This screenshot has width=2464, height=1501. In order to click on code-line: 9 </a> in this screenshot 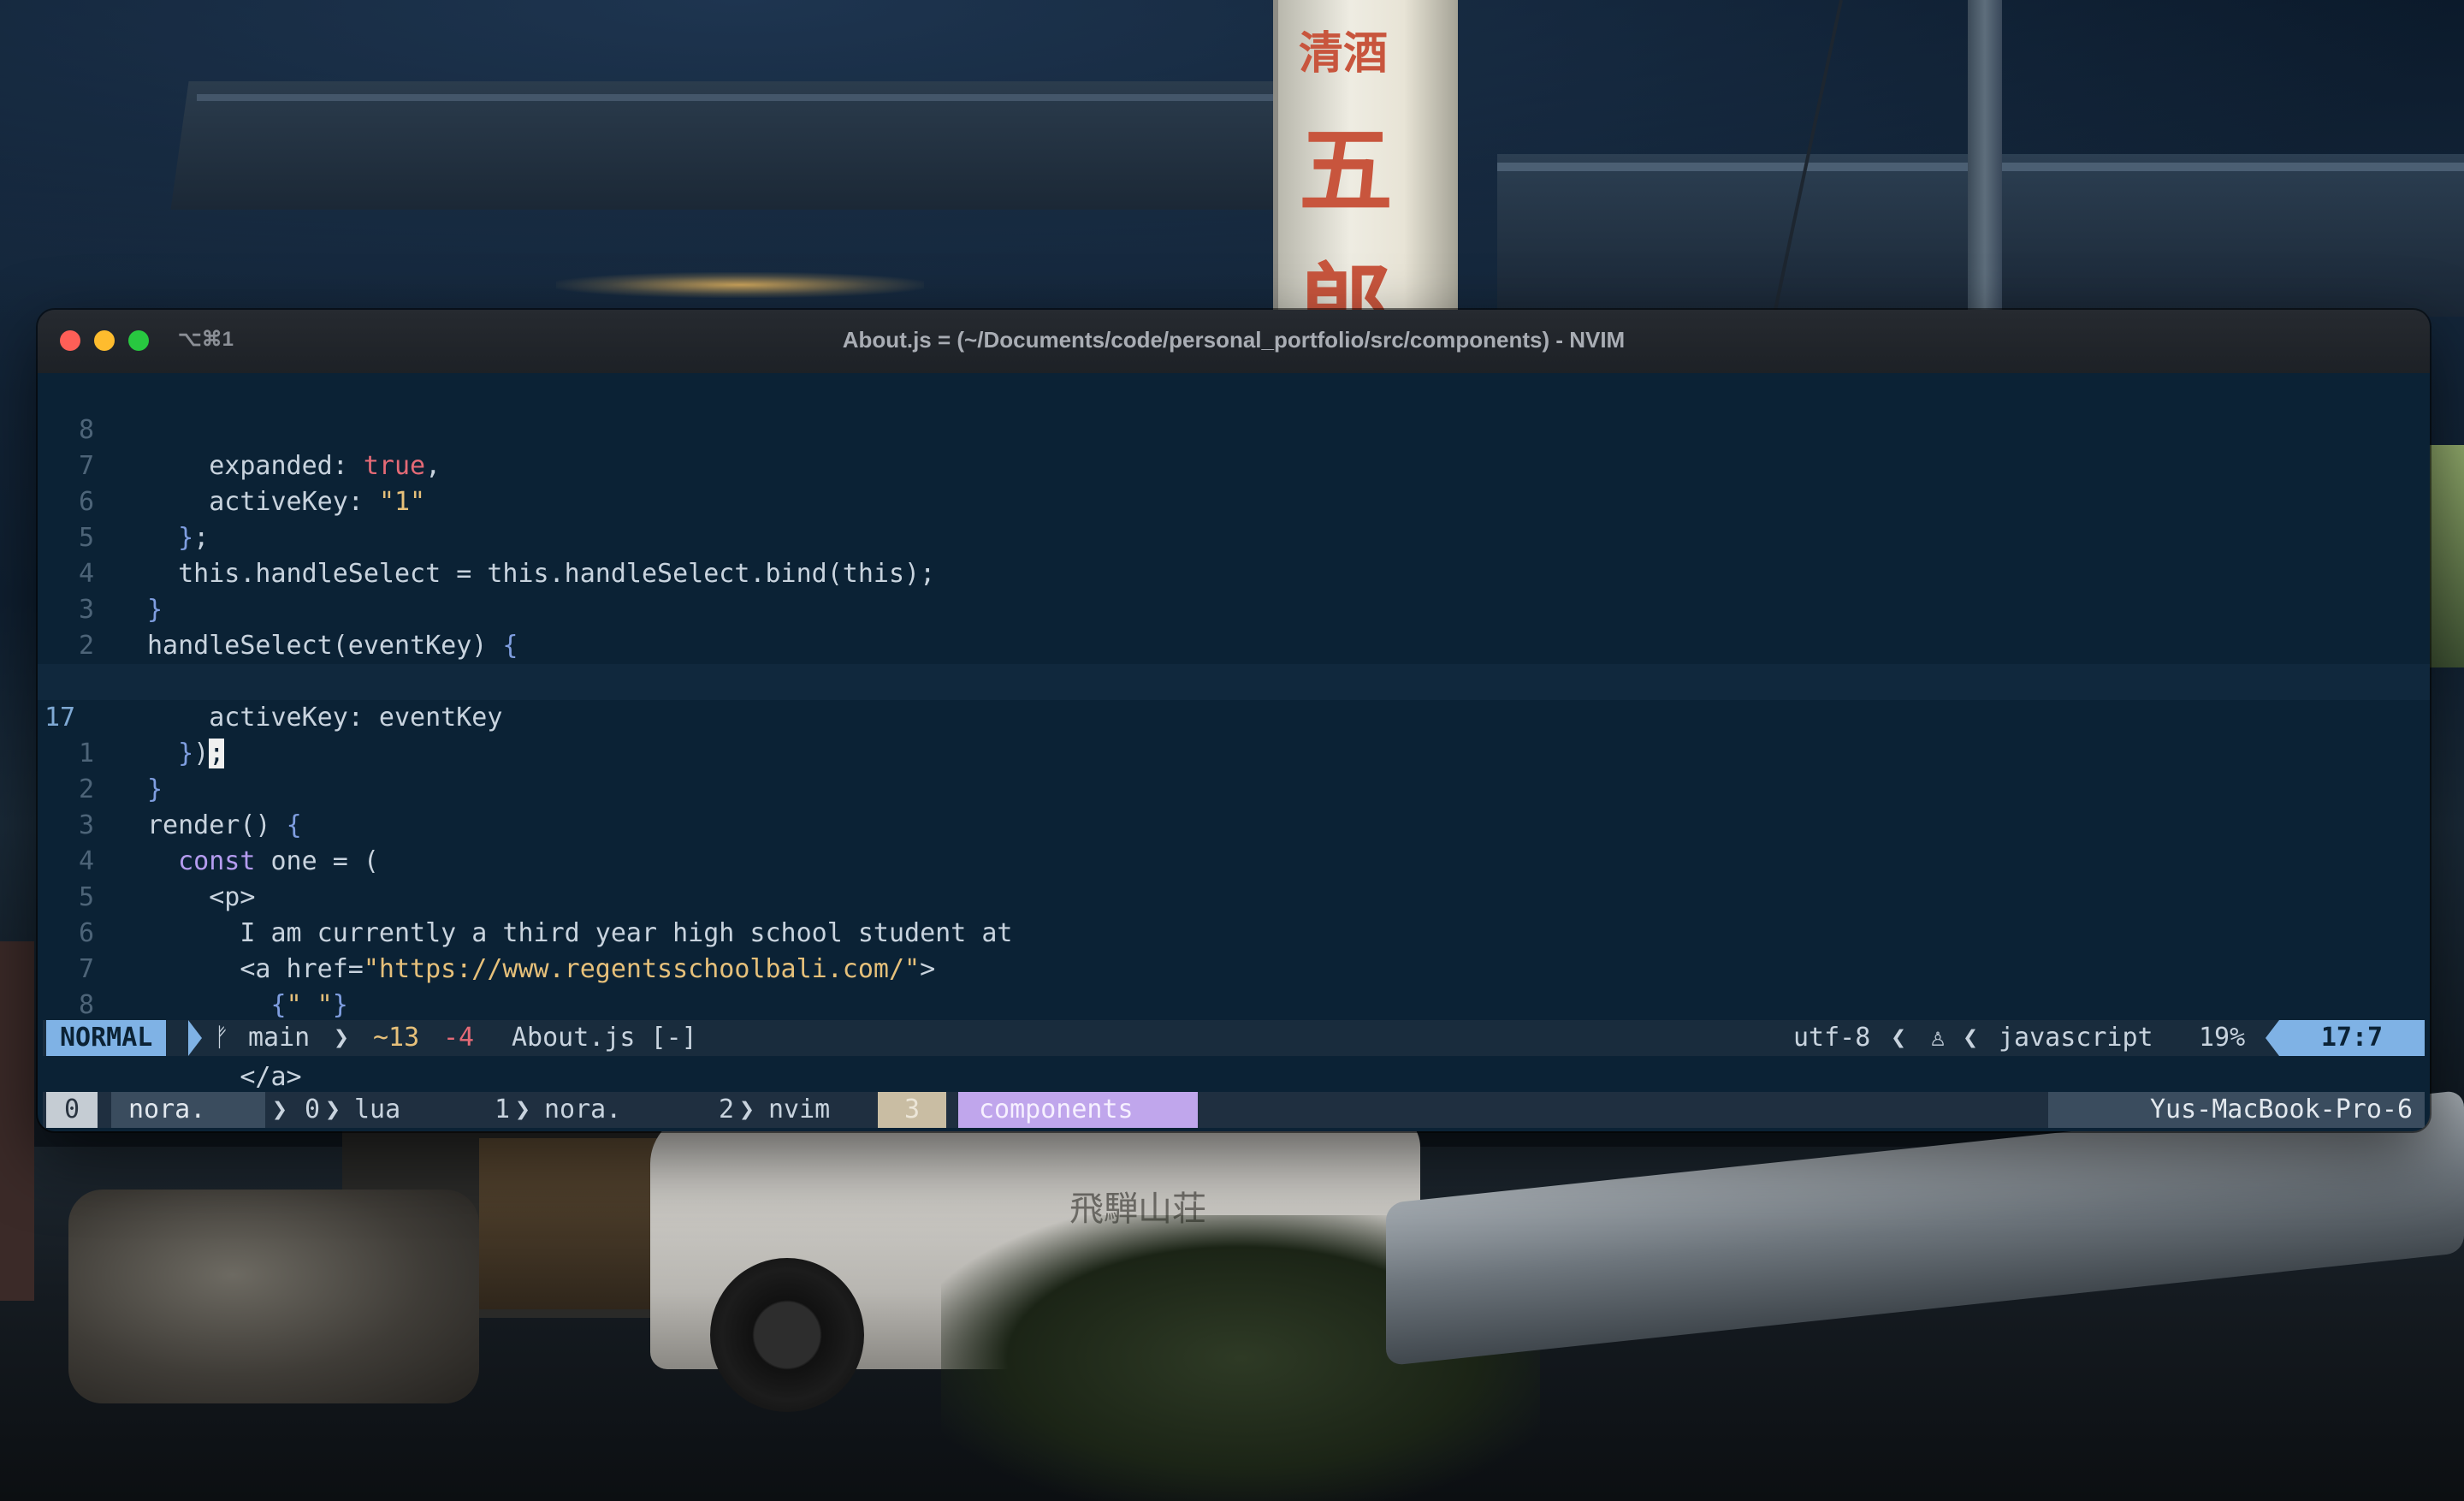, I will do `click(1234, 1040)`.